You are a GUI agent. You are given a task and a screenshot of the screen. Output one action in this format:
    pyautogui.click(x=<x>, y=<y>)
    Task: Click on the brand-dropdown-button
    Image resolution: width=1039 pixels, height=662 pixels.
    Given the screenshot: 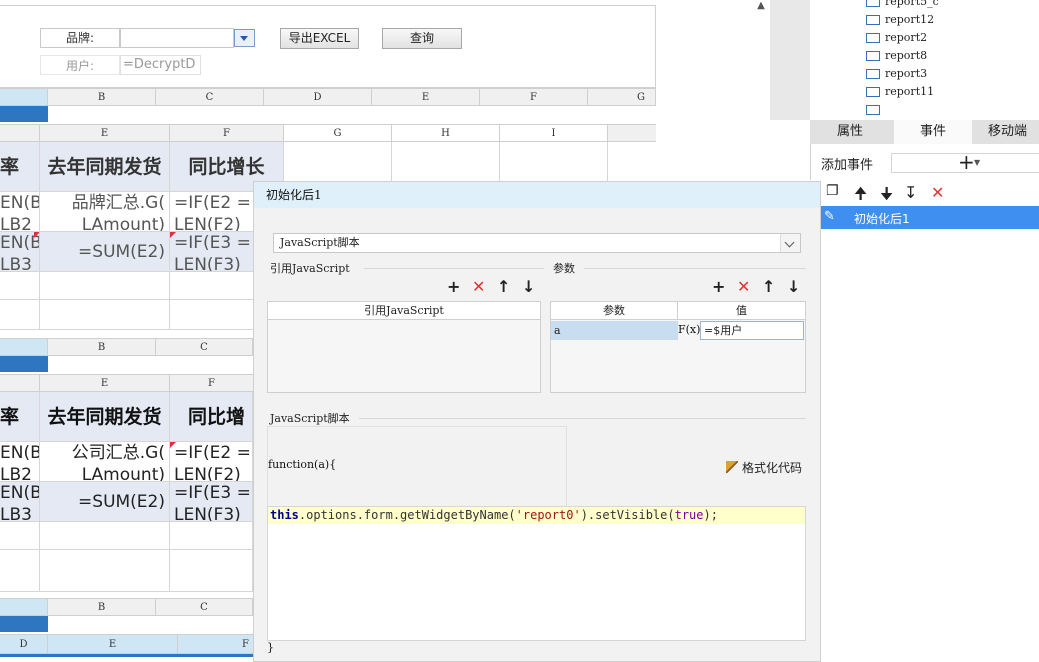 What is the action you would take?
    pyautogui.click(x=244, y=38)
    